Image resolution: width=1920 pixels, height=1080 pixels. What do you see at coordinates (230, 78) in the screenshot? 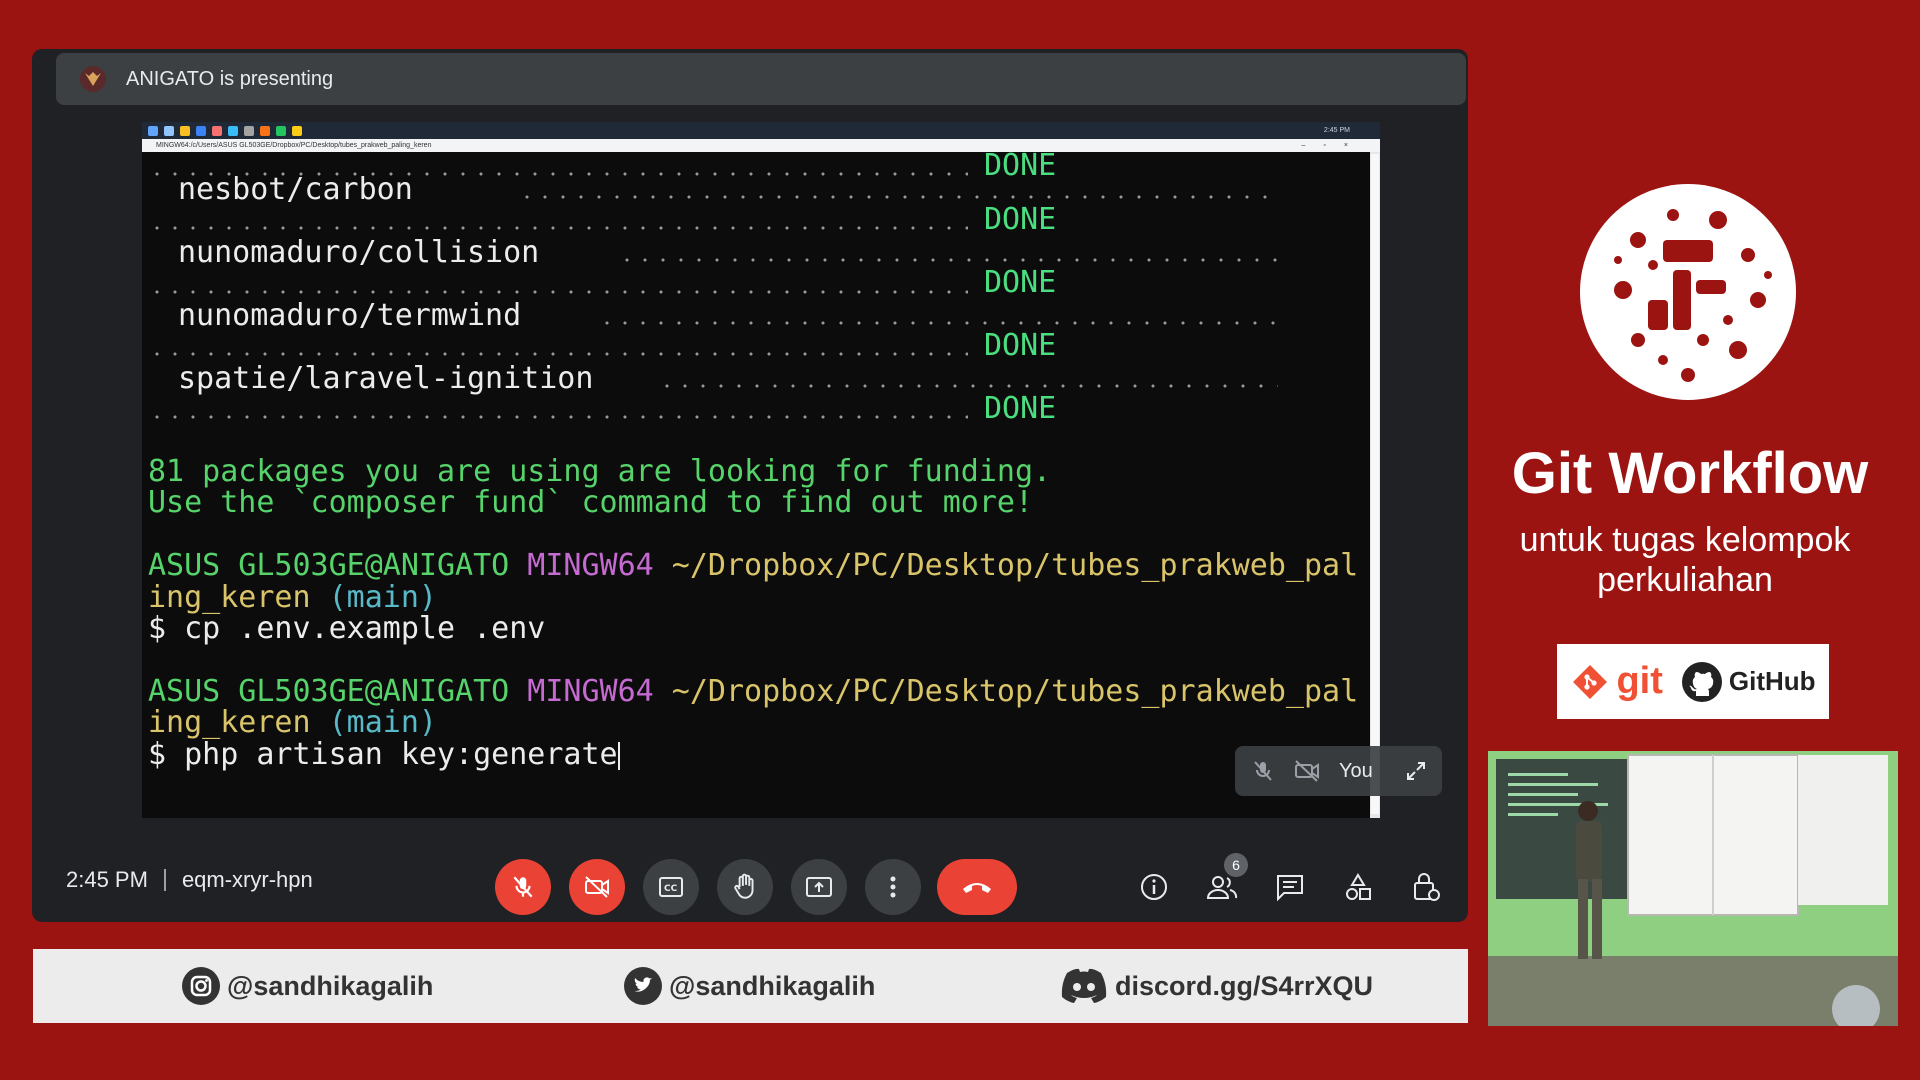
I see `presenting-text: ANIGATO is presenting` at bounding box center [230, 78].